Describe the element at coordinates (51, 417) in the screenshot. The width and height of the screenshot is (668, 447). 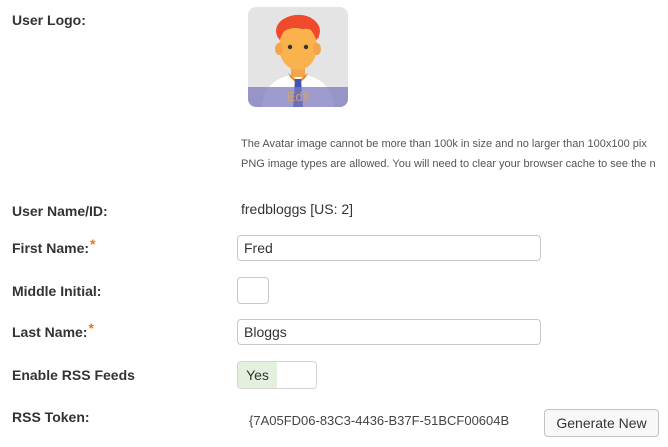
I see `rss-token-label: RSS Token:` at that location.